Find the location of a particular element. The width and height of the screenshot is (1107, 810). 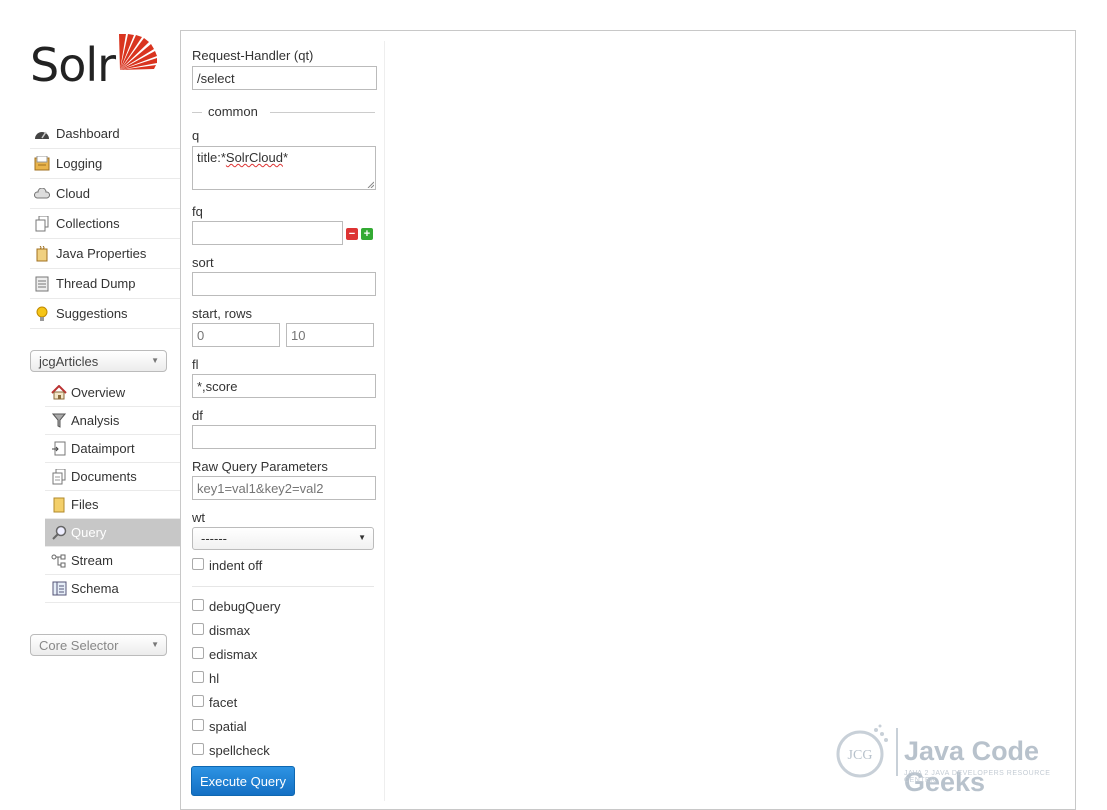

indent-label: indent off is located at coordinates (236, 565).